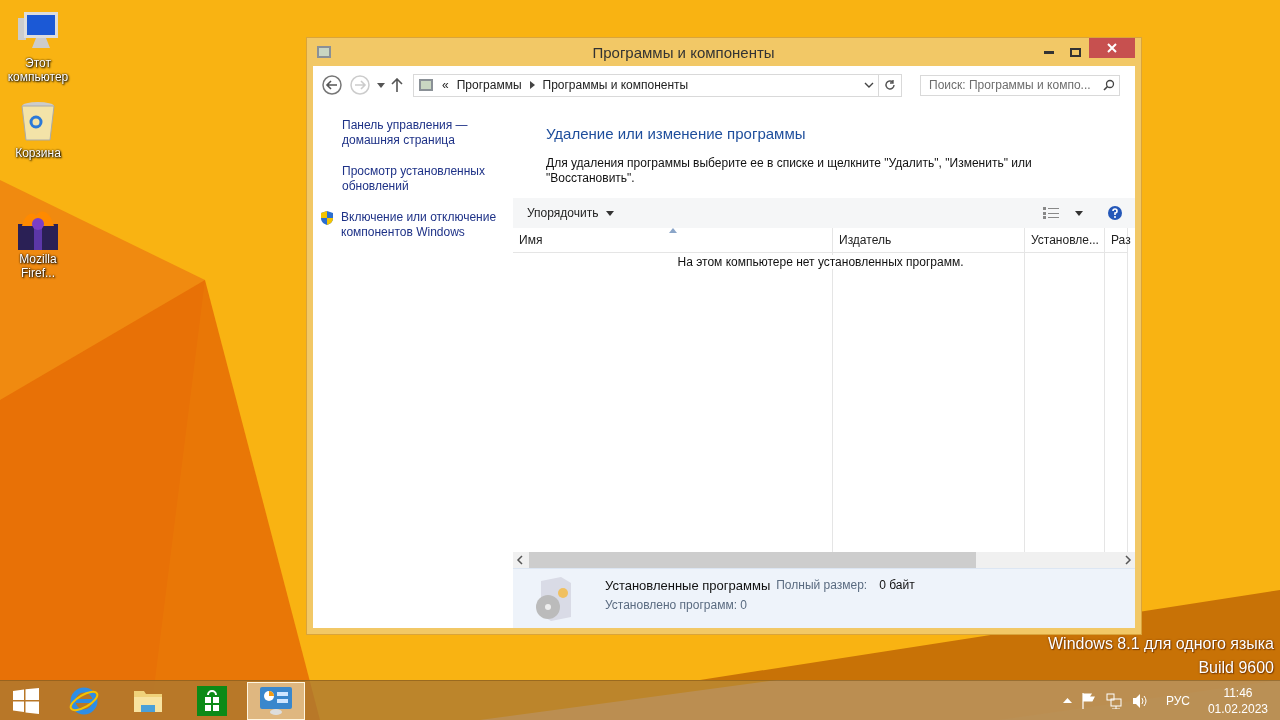 The width and height of the screenshot is (1280, 720). Describe the element at coordinates (1048, 52) in the screenshot. I see `minimize-icon` at that location.